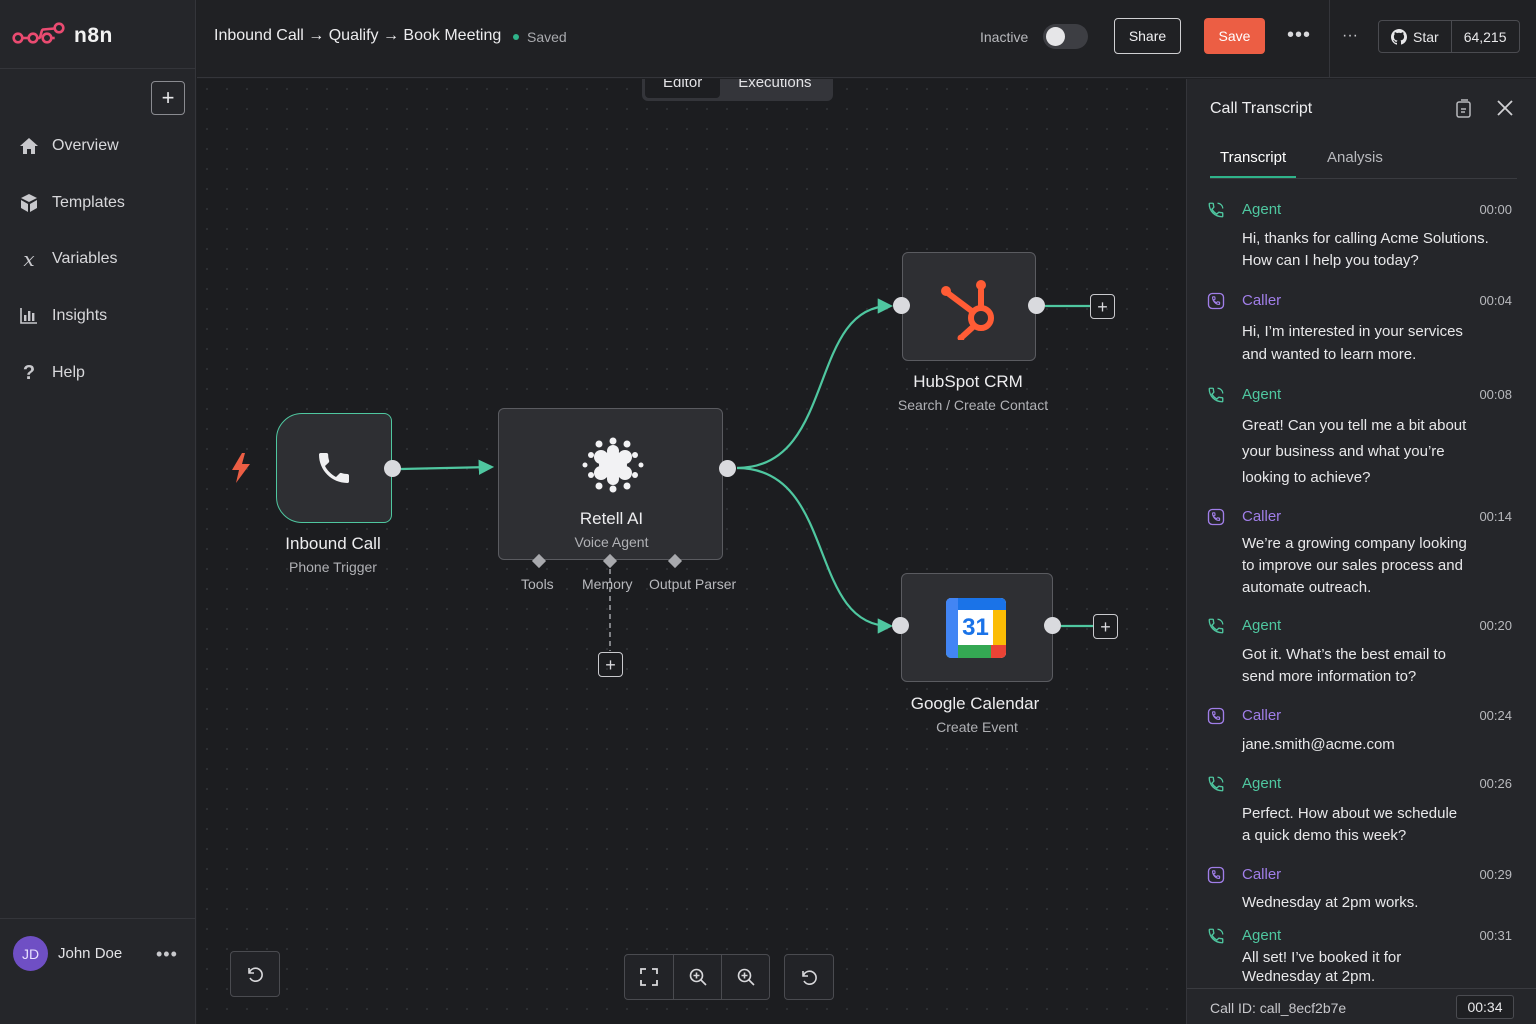  What do you see at coordinates (1322, 957) in the screenshot?
I see `message-line: All set! I’ve booked it for` at bounding box center [1322, 957].